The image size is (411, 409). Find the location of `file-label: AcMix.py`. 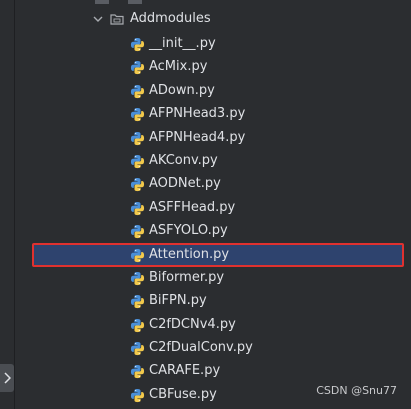

file-label: AcMix.py is located at coordinates (178, 67).